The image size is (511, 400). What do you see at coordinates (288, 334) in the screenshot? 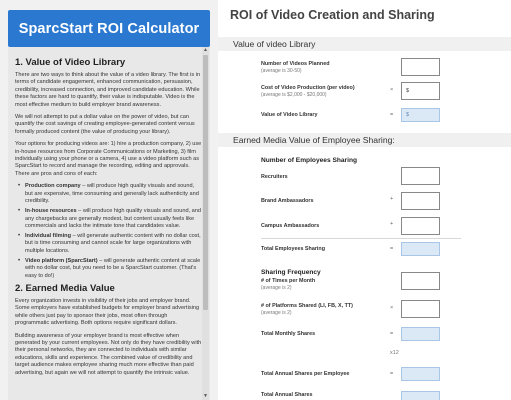
I see `monthly-shares-label: Total Monthly Shares` at bounding box center [288, 334].